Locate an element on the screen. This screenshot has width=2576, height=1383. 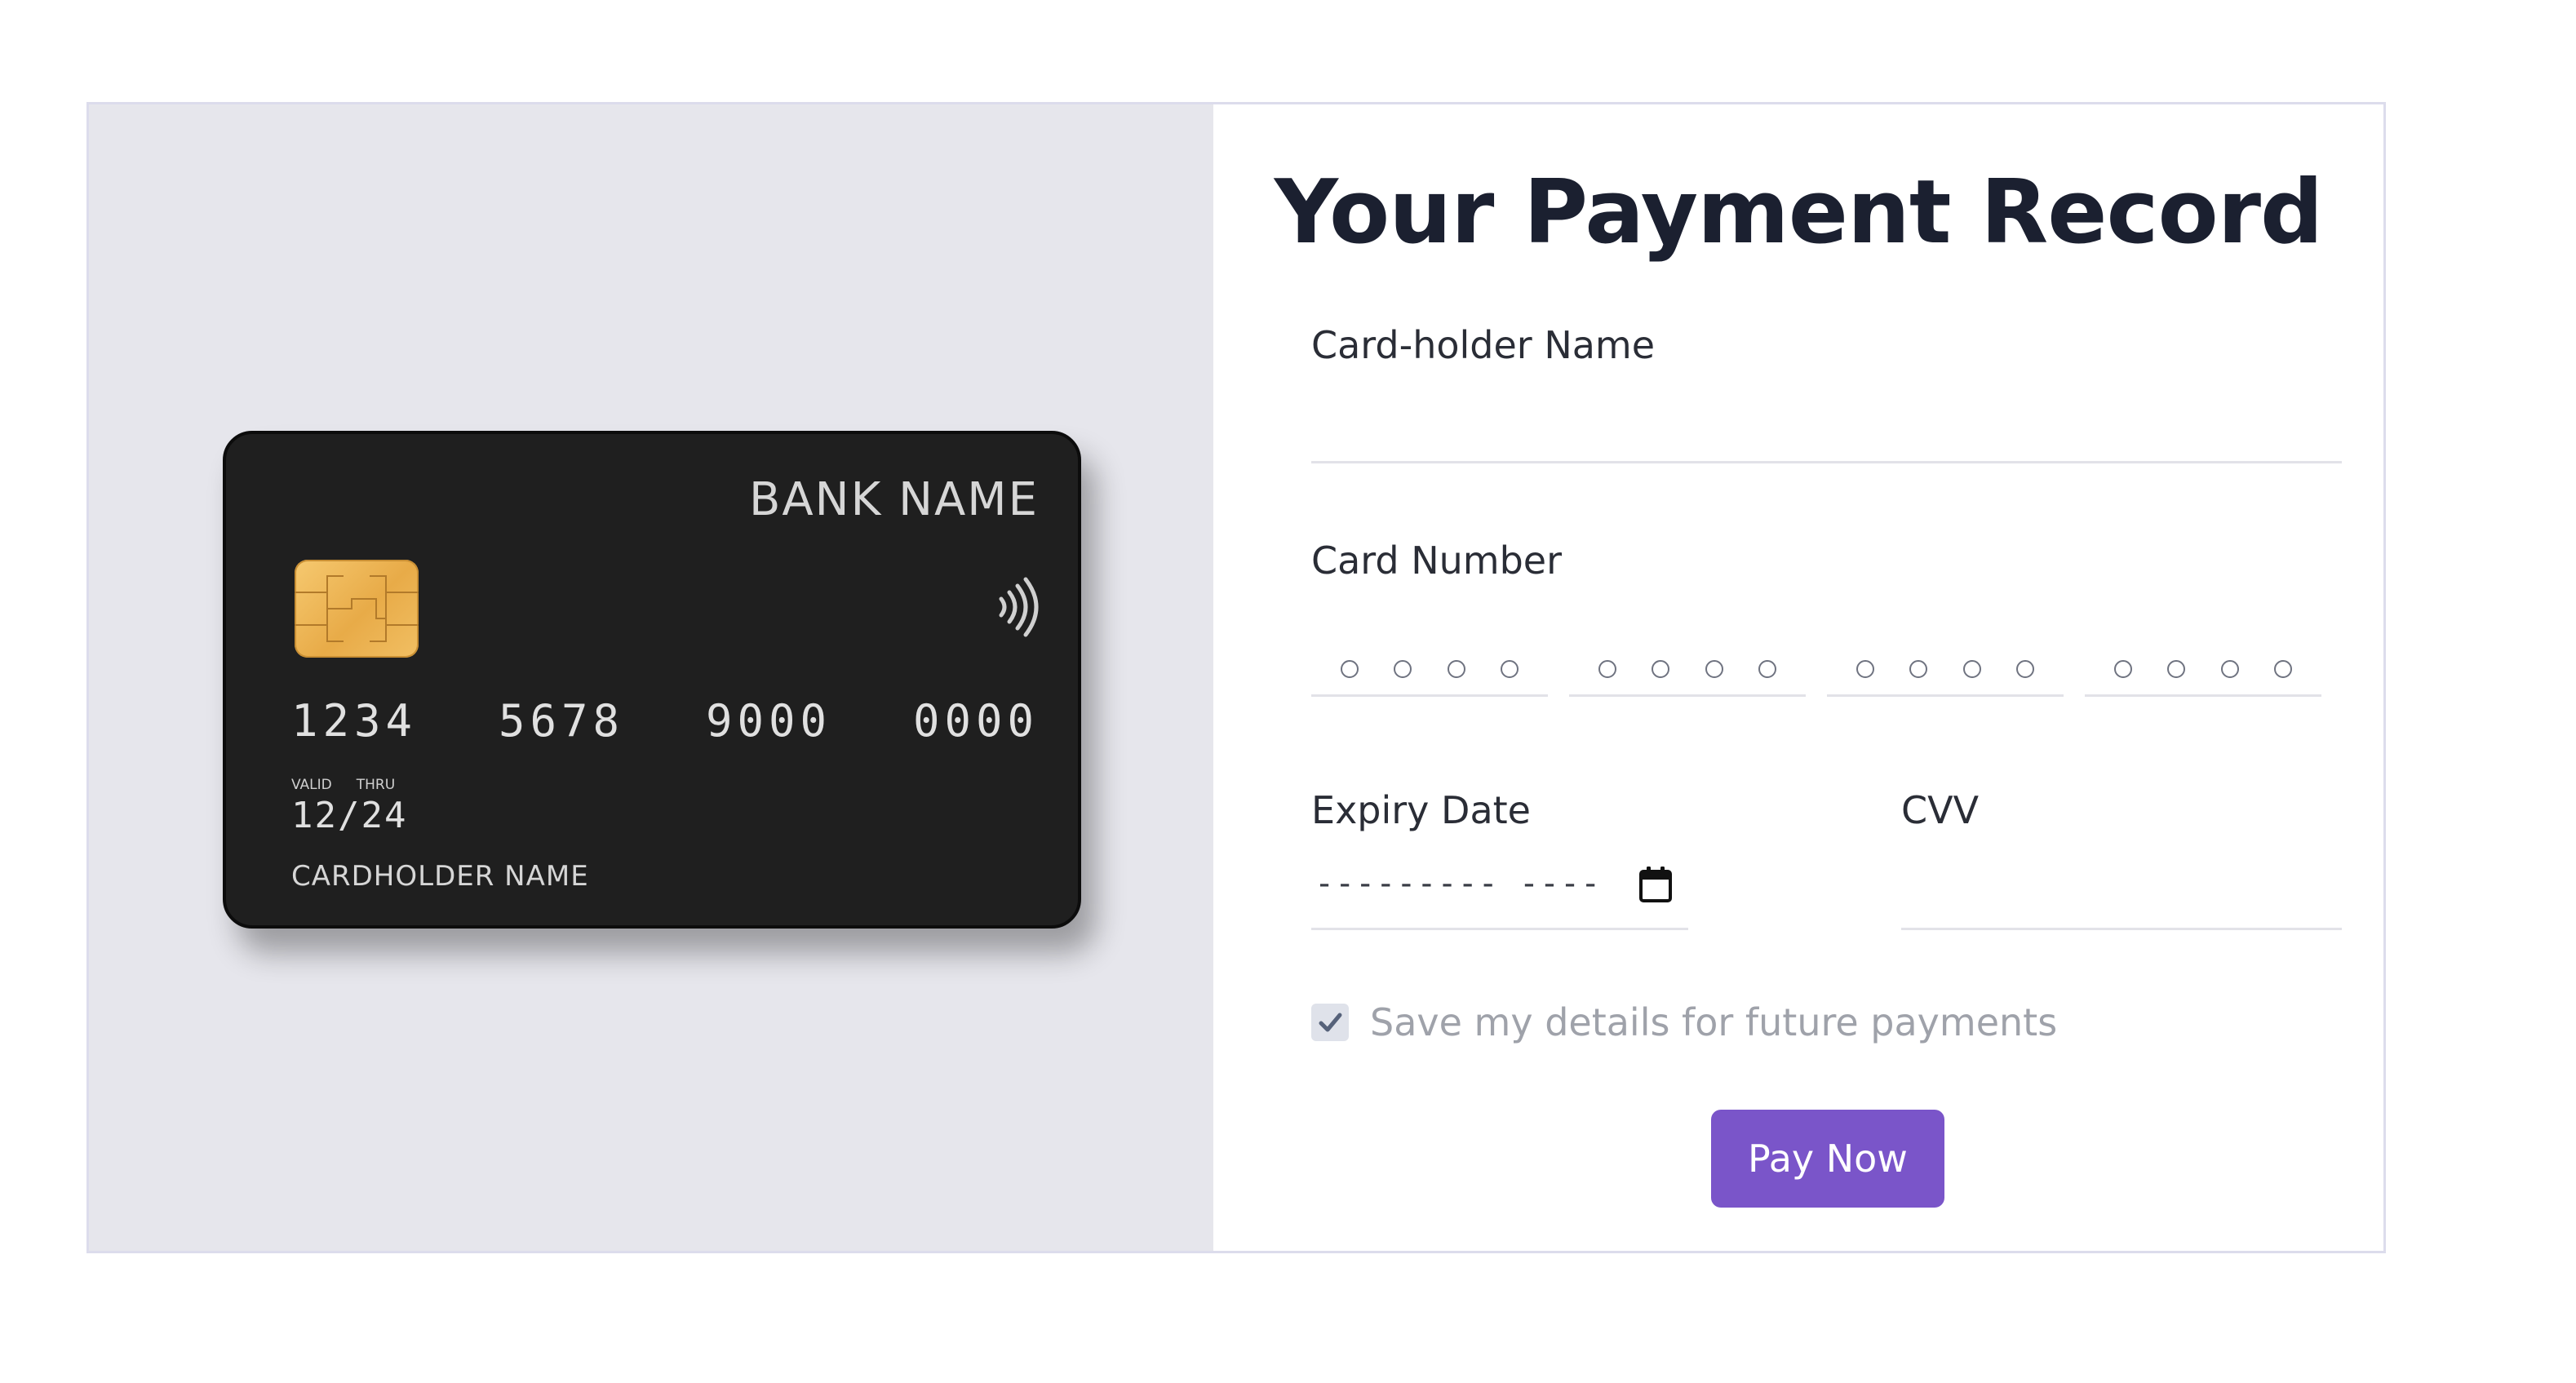
card-number-group: 5678 is located at coordinates (561, 721).